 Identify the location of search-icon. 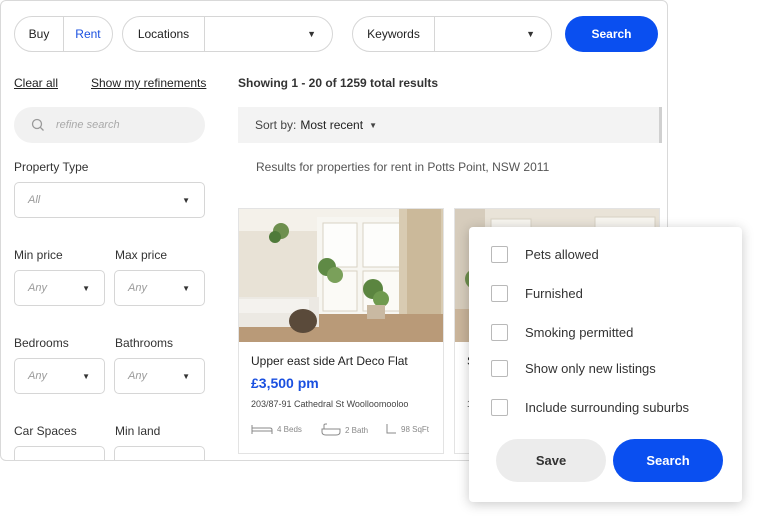
(38, 125).